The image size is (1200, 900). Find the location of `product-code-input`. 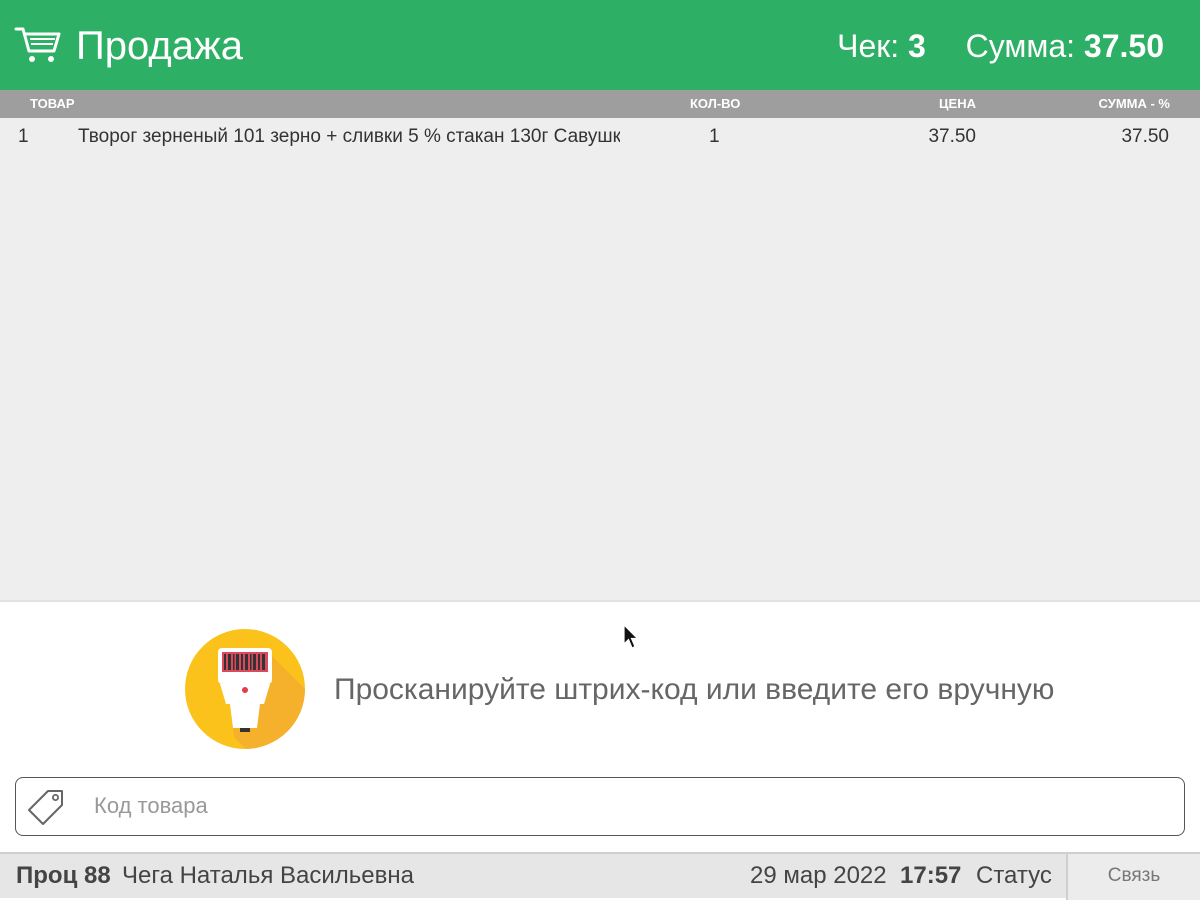

product-code-input is located at coordinates (632, 806).